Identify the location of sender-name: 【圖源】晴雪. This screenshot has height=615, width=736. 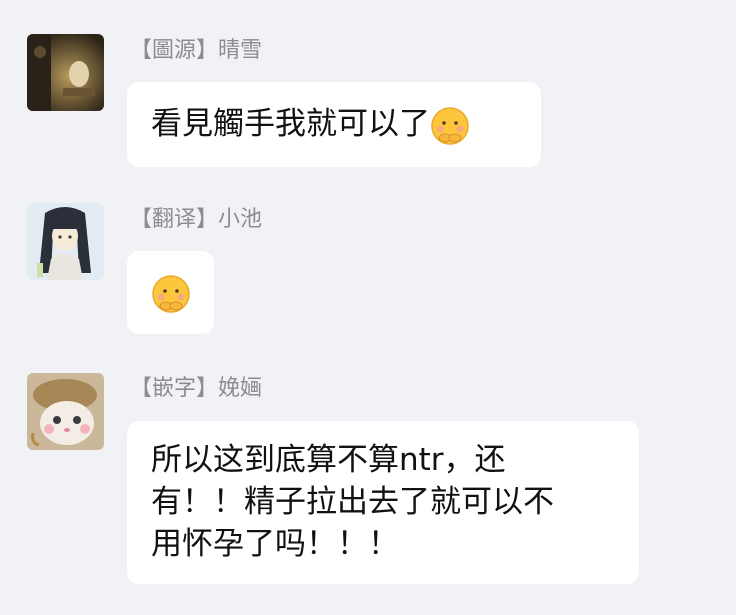
(196, 50).